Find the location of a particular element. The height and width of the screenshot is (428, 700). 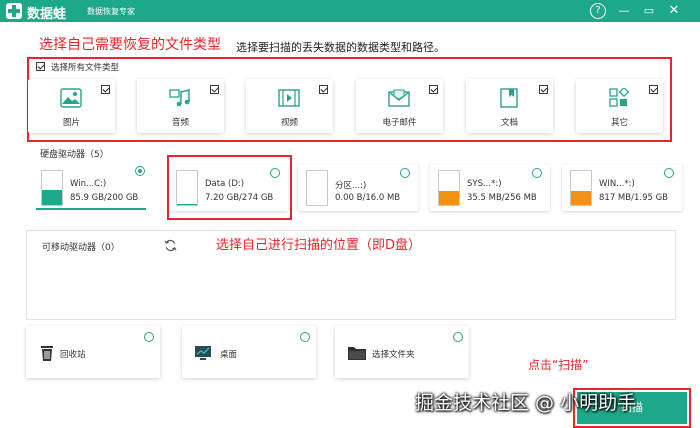

help-button: ? is located at coordinates (598, 11).